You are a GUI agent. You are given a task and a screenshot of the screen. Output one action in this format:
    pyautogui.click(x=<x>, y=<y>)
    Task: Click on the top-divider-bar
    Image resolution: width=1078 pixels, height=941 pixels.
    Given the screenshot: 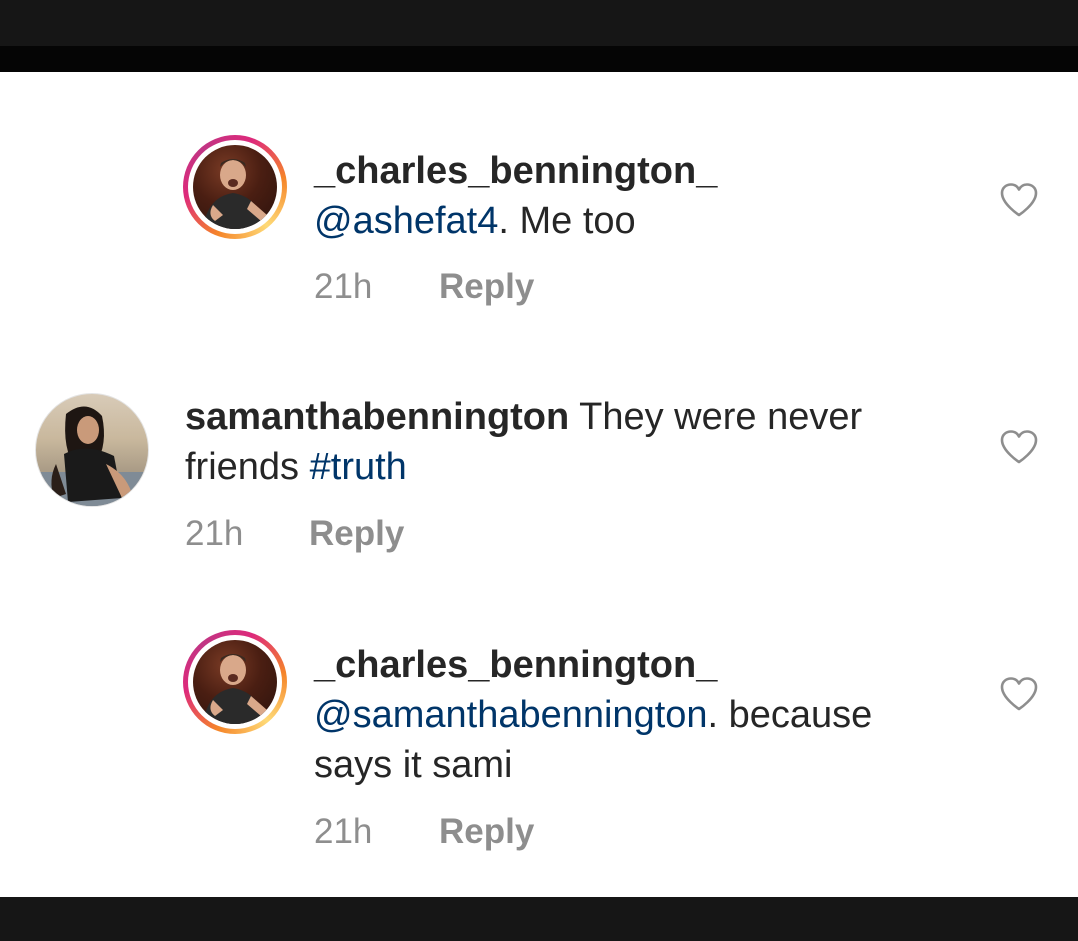 What is the action you would take?
    pyautogui.click(x=539, y=59)
    